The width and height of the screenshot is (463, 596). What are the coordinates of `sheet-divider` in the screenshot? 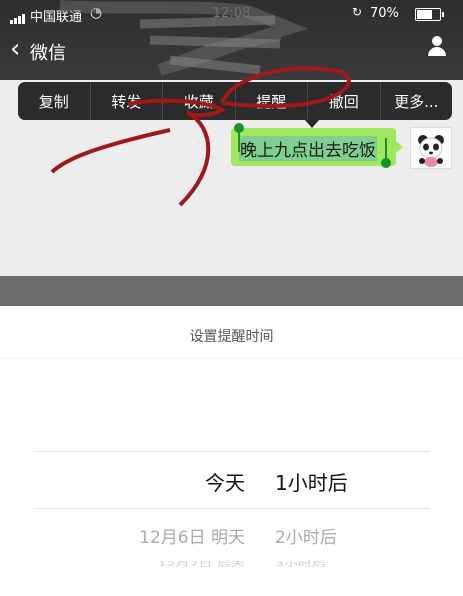 It's located at (231, 358).